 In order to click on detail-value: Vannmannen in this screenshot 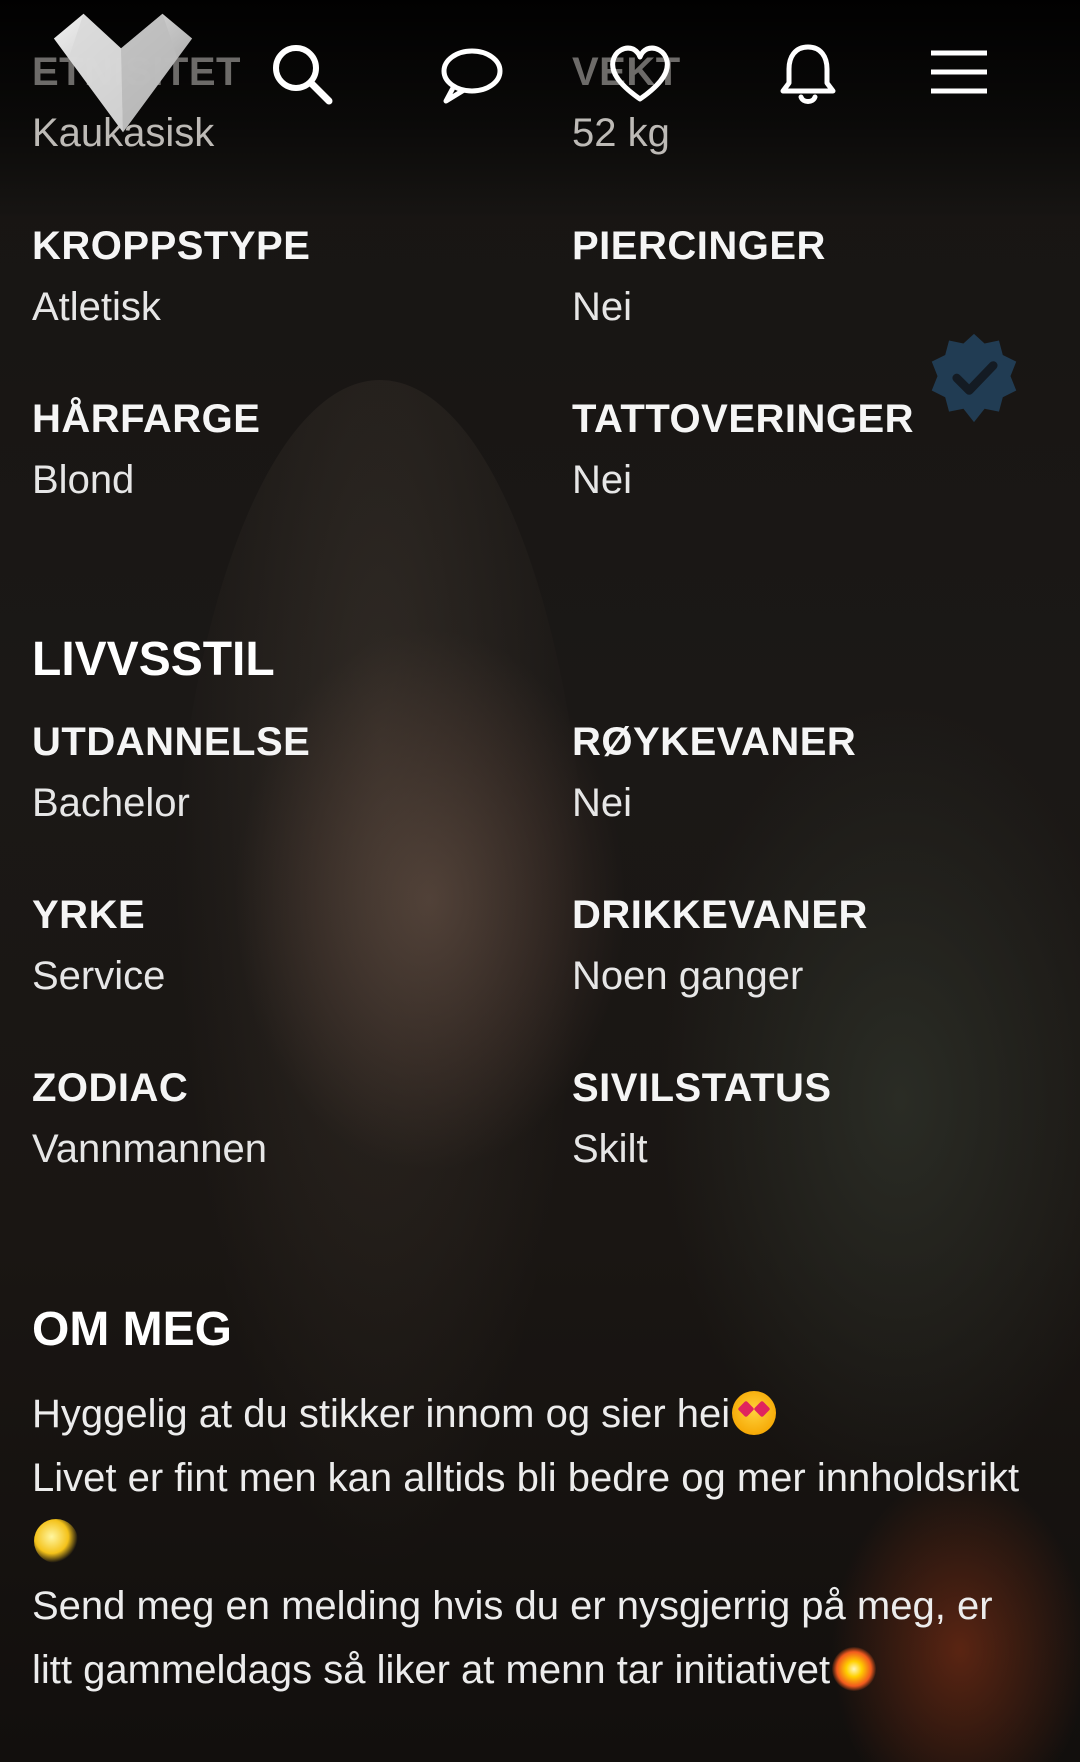, I will do `click(149, 1149)`.